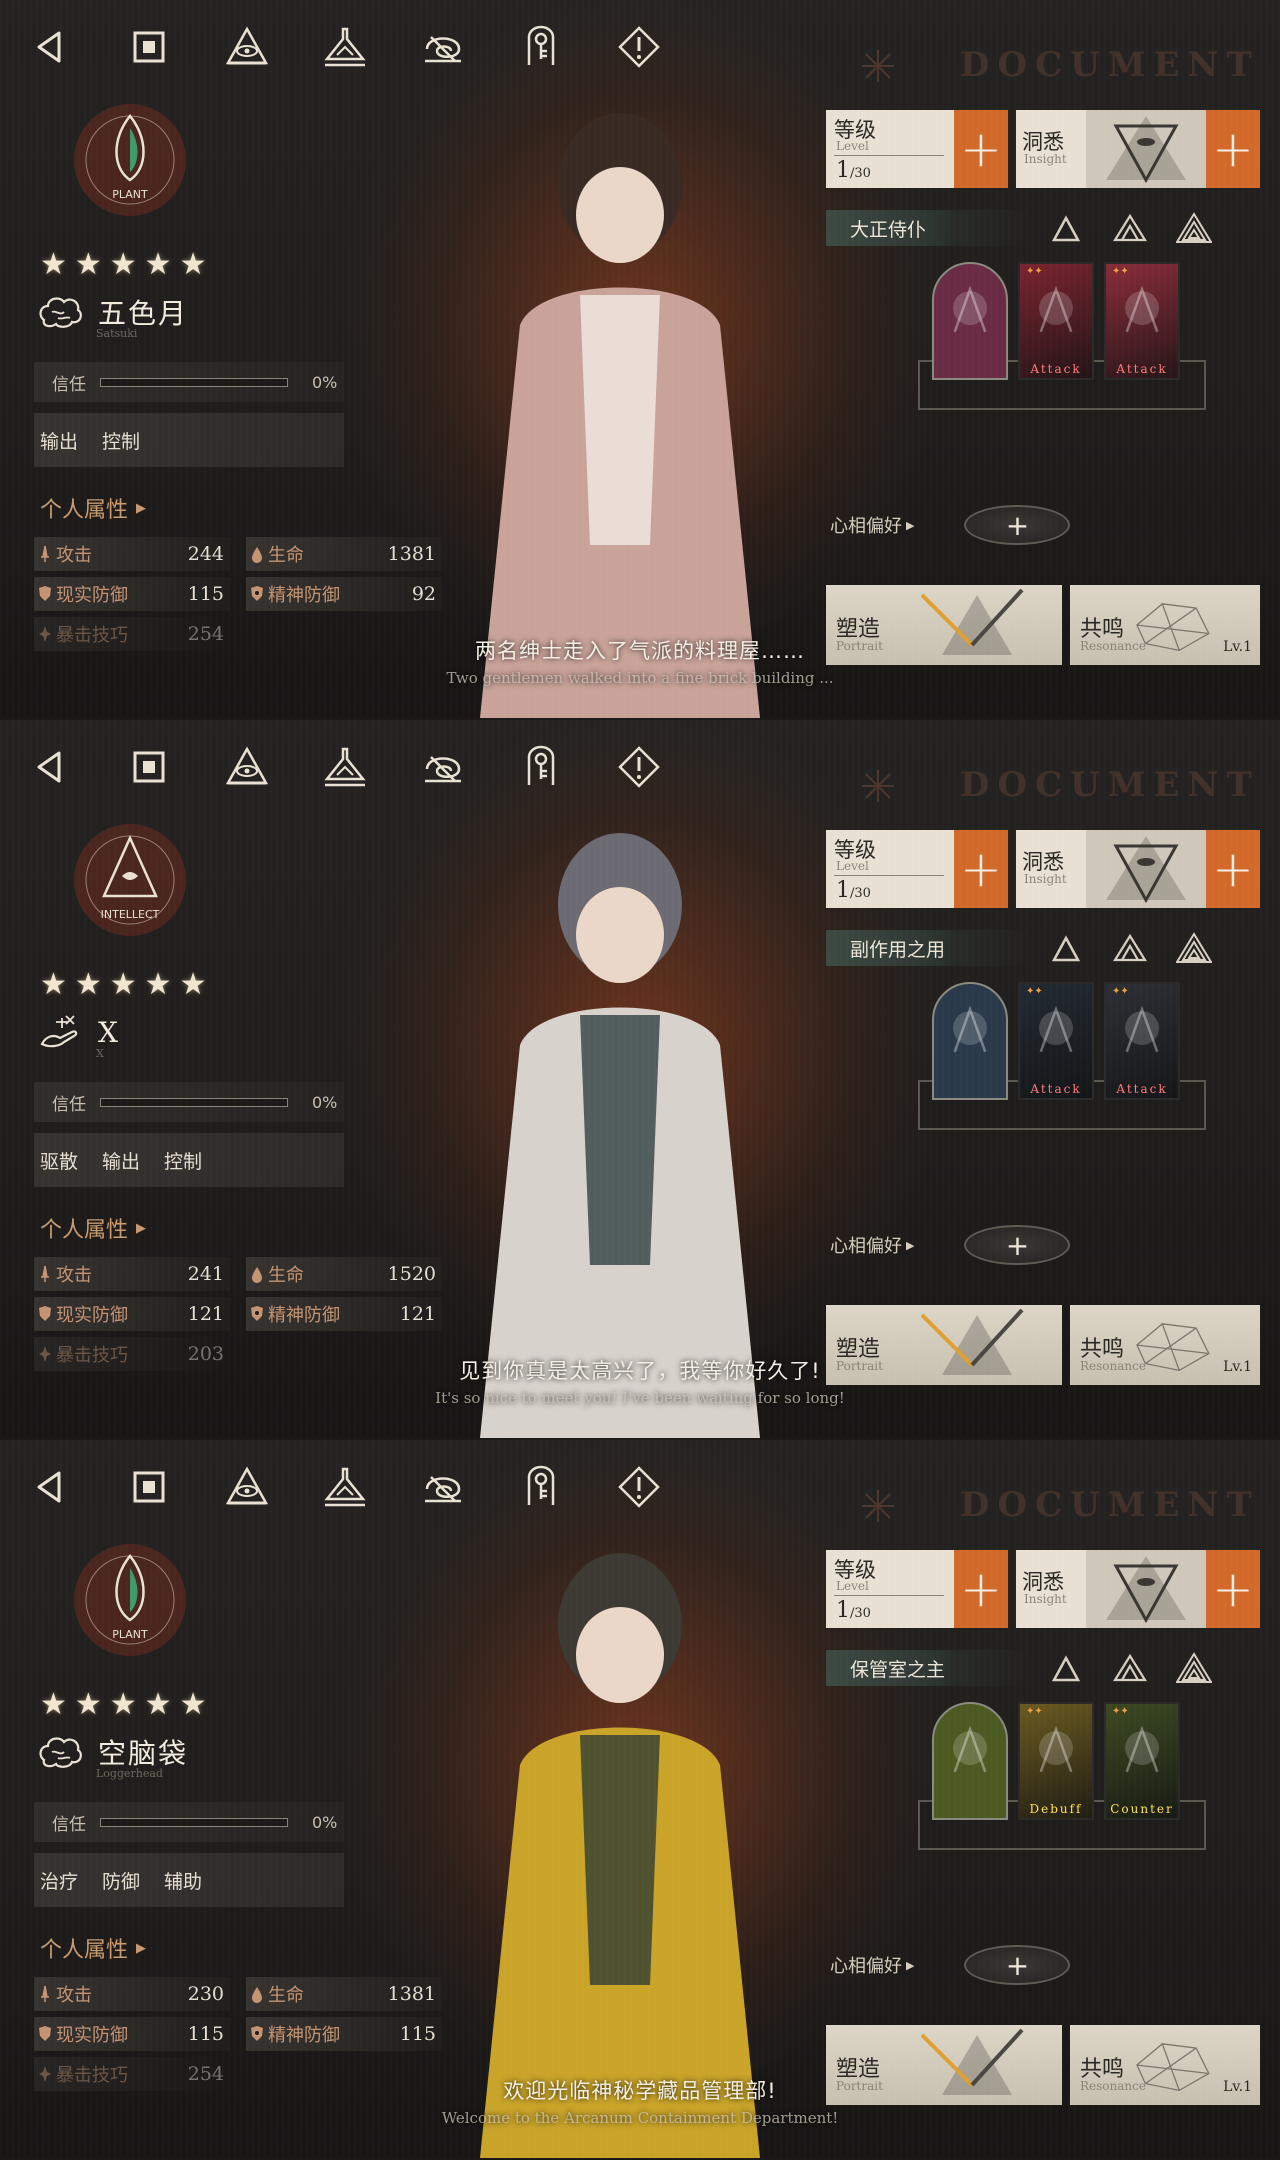 This screenshot has height=2160, width=1280. Describe the element at coordinates (443, 49) in the screenshot. I see `spiral-icon` at that location.